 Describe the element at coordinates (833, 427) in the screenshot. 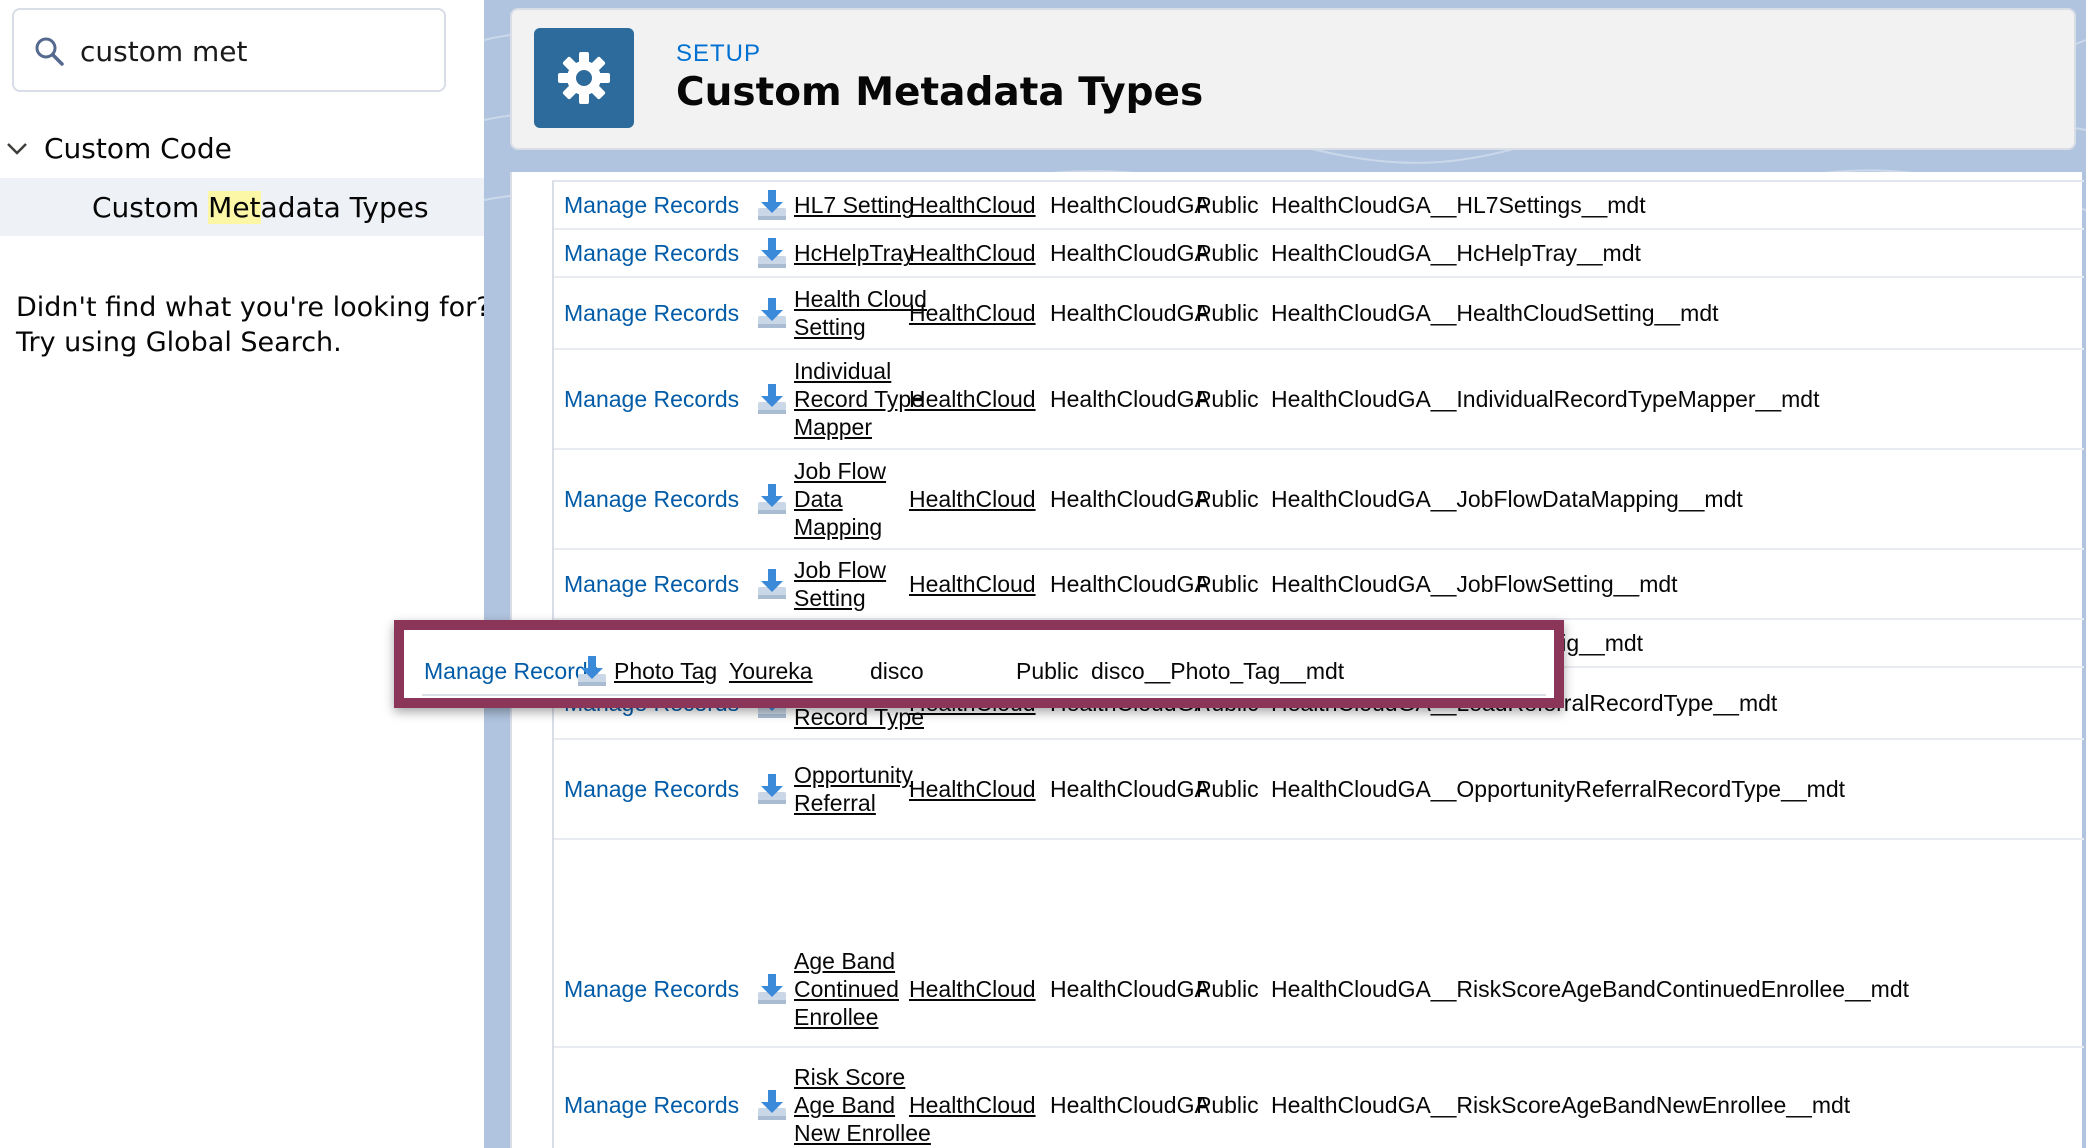

I see `label-line: Mapper` at that location.